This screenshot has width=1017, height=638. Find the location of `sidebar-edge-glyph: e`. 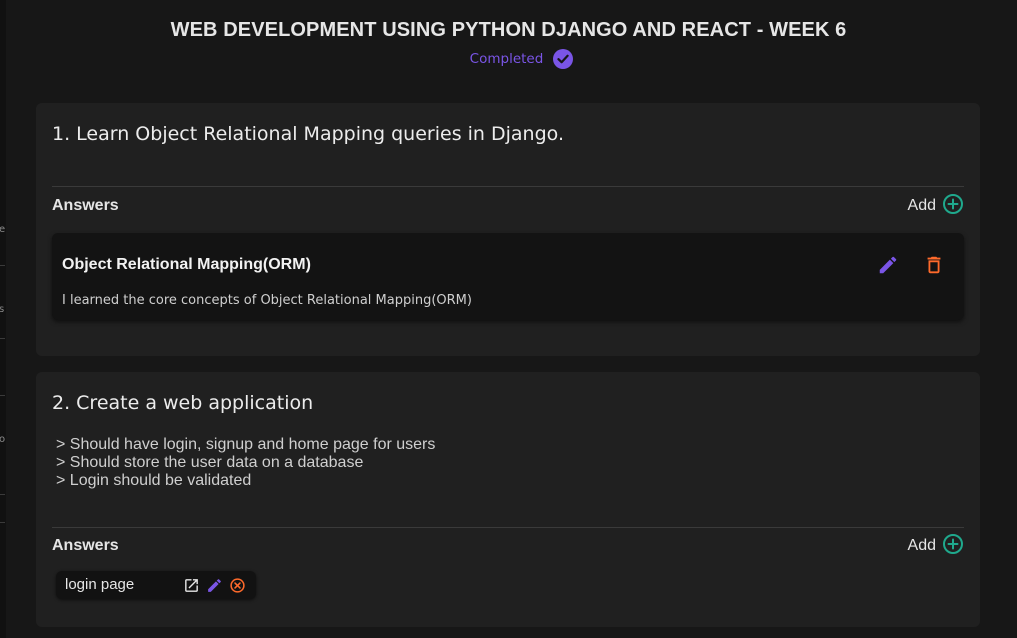

sidebar-edge-glyph: e is located at coordinates (3, 229).